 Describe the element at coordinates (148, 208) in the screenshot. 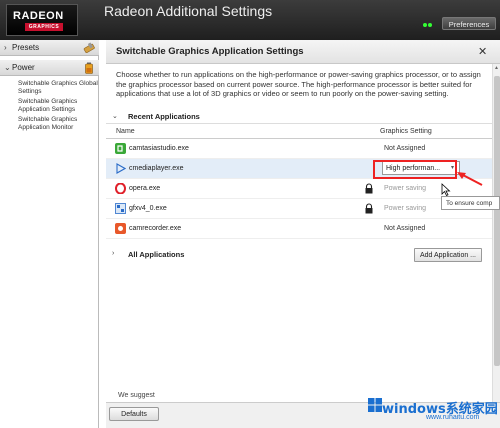

I see `app-name: gfxv4_0.exe` at that location.